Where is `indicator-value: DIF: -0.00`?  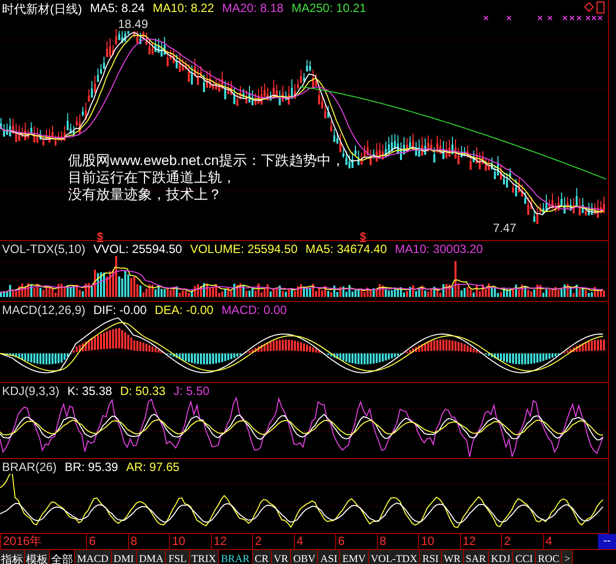 indicator-value: DIF: -0.00 is located at coordinates (120, 310).